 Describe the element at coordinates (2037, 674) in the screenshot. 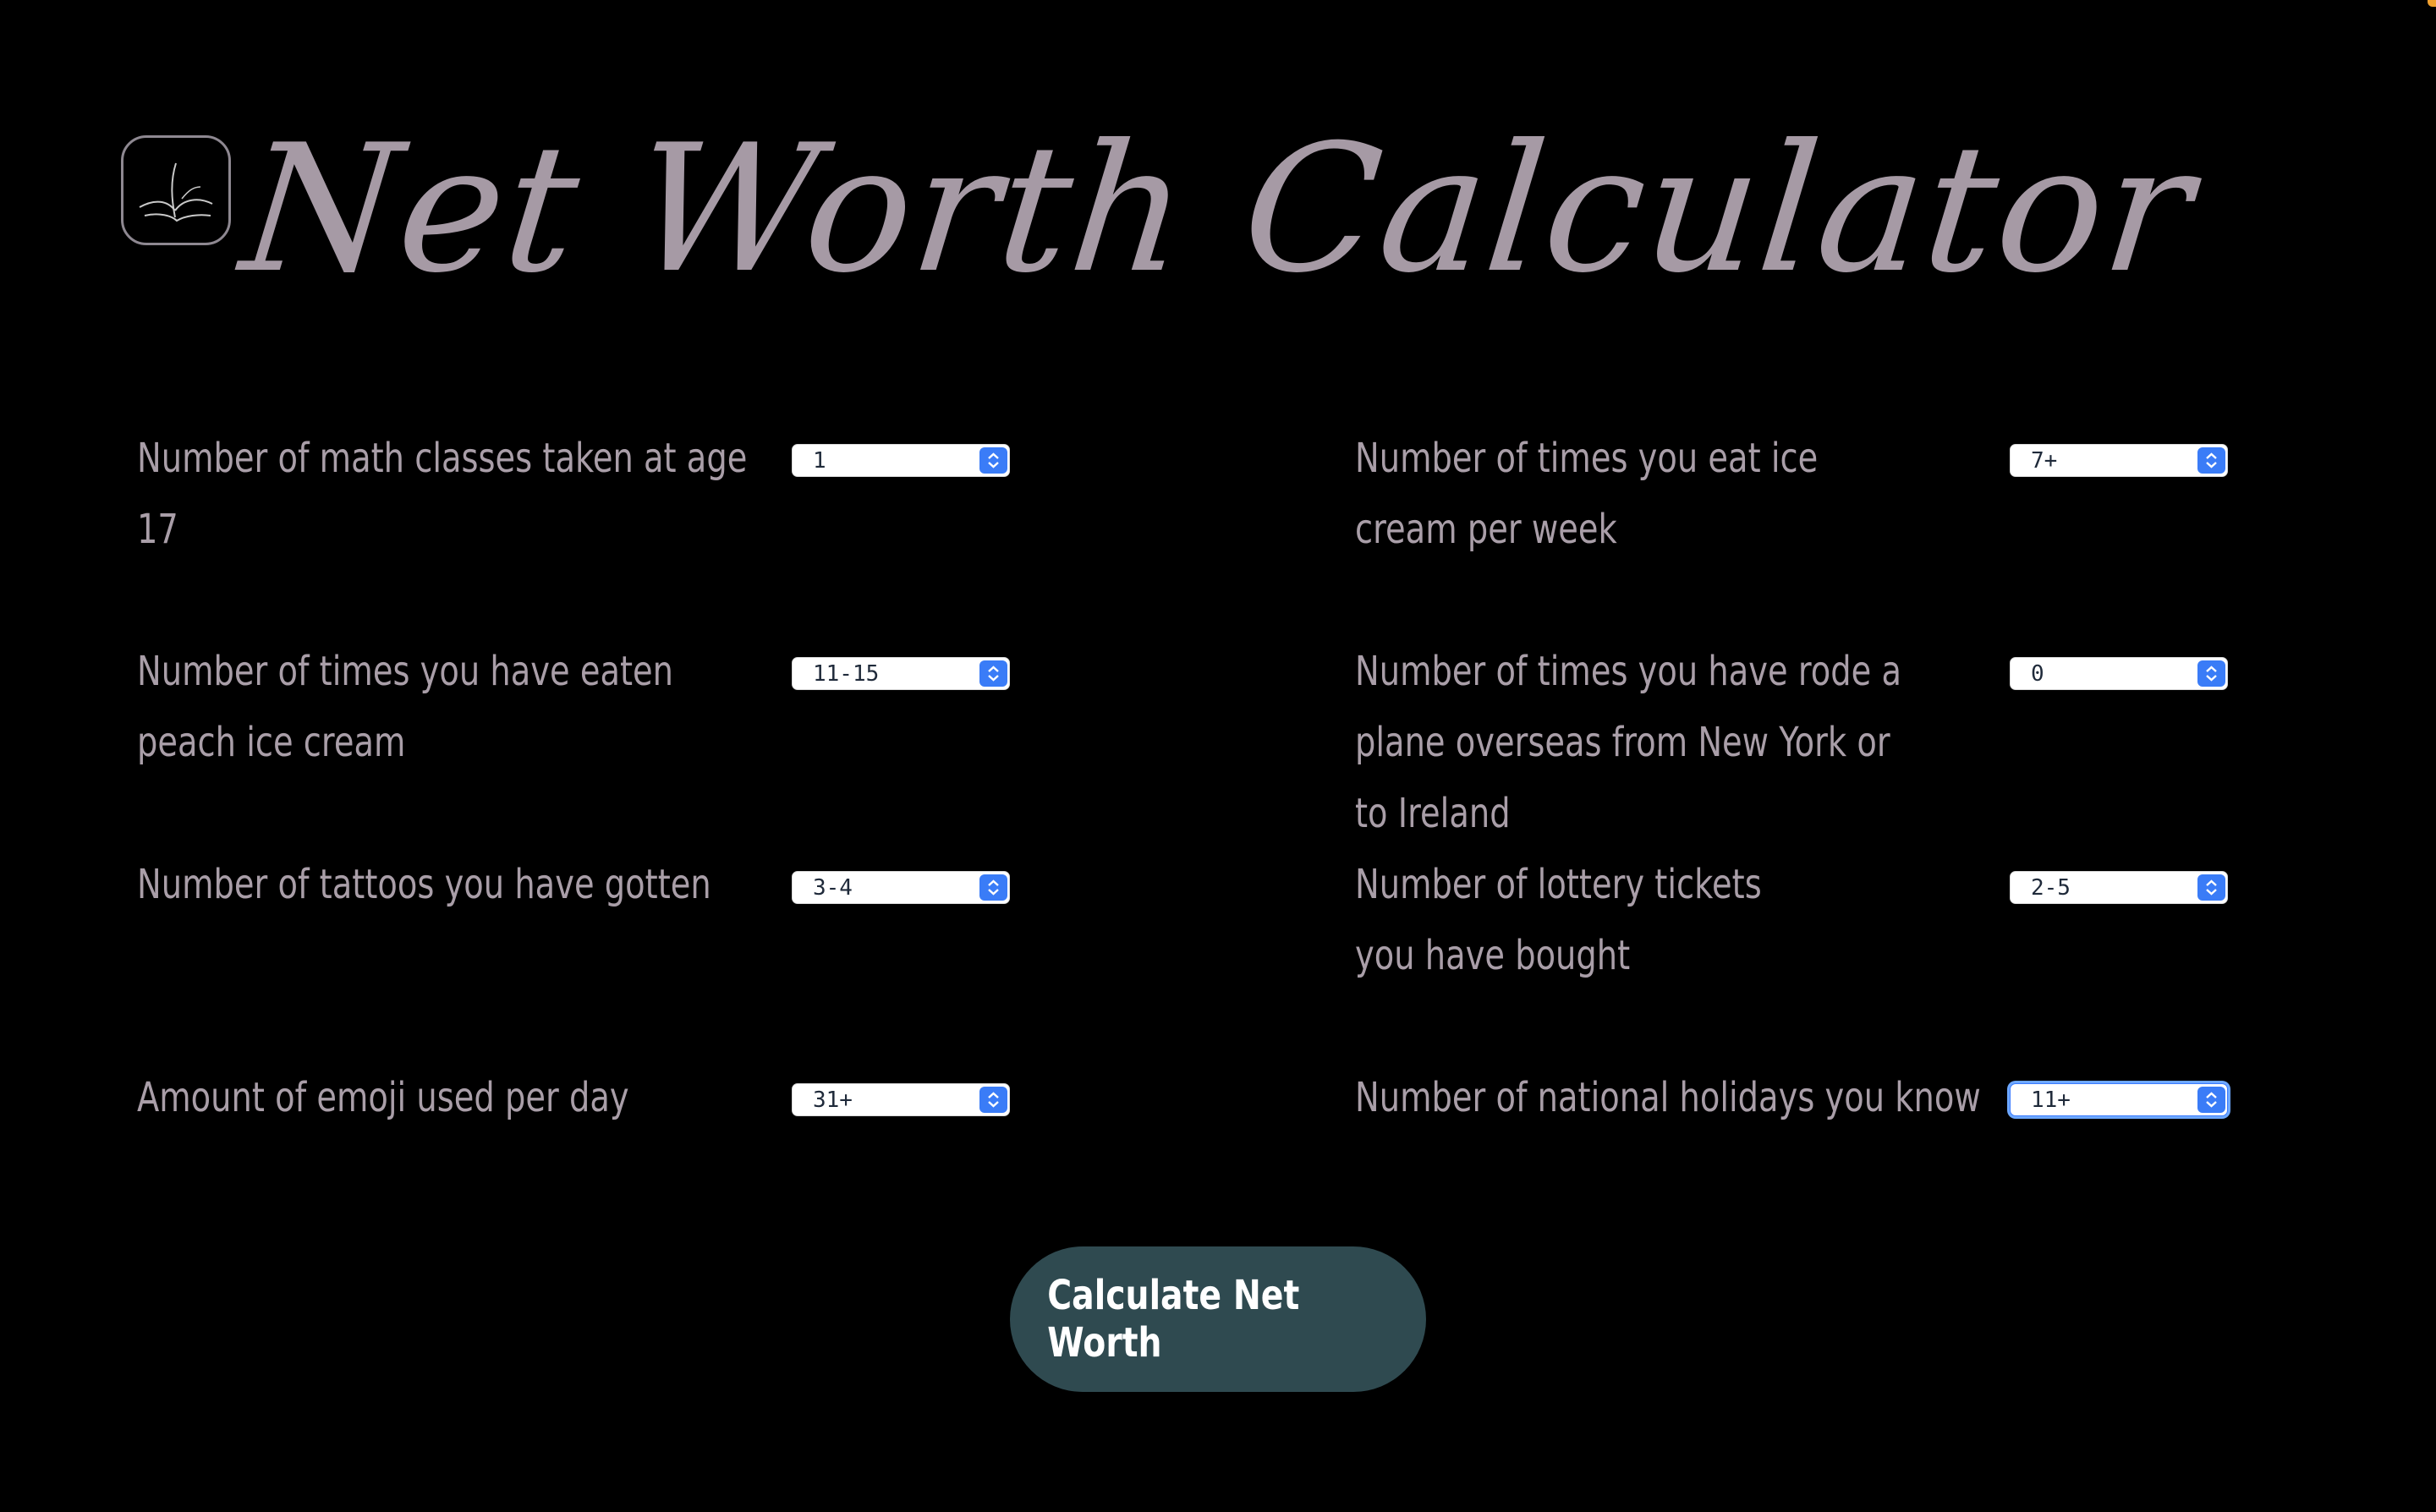

I see `plane-overseas-select-value: 0` at that location.